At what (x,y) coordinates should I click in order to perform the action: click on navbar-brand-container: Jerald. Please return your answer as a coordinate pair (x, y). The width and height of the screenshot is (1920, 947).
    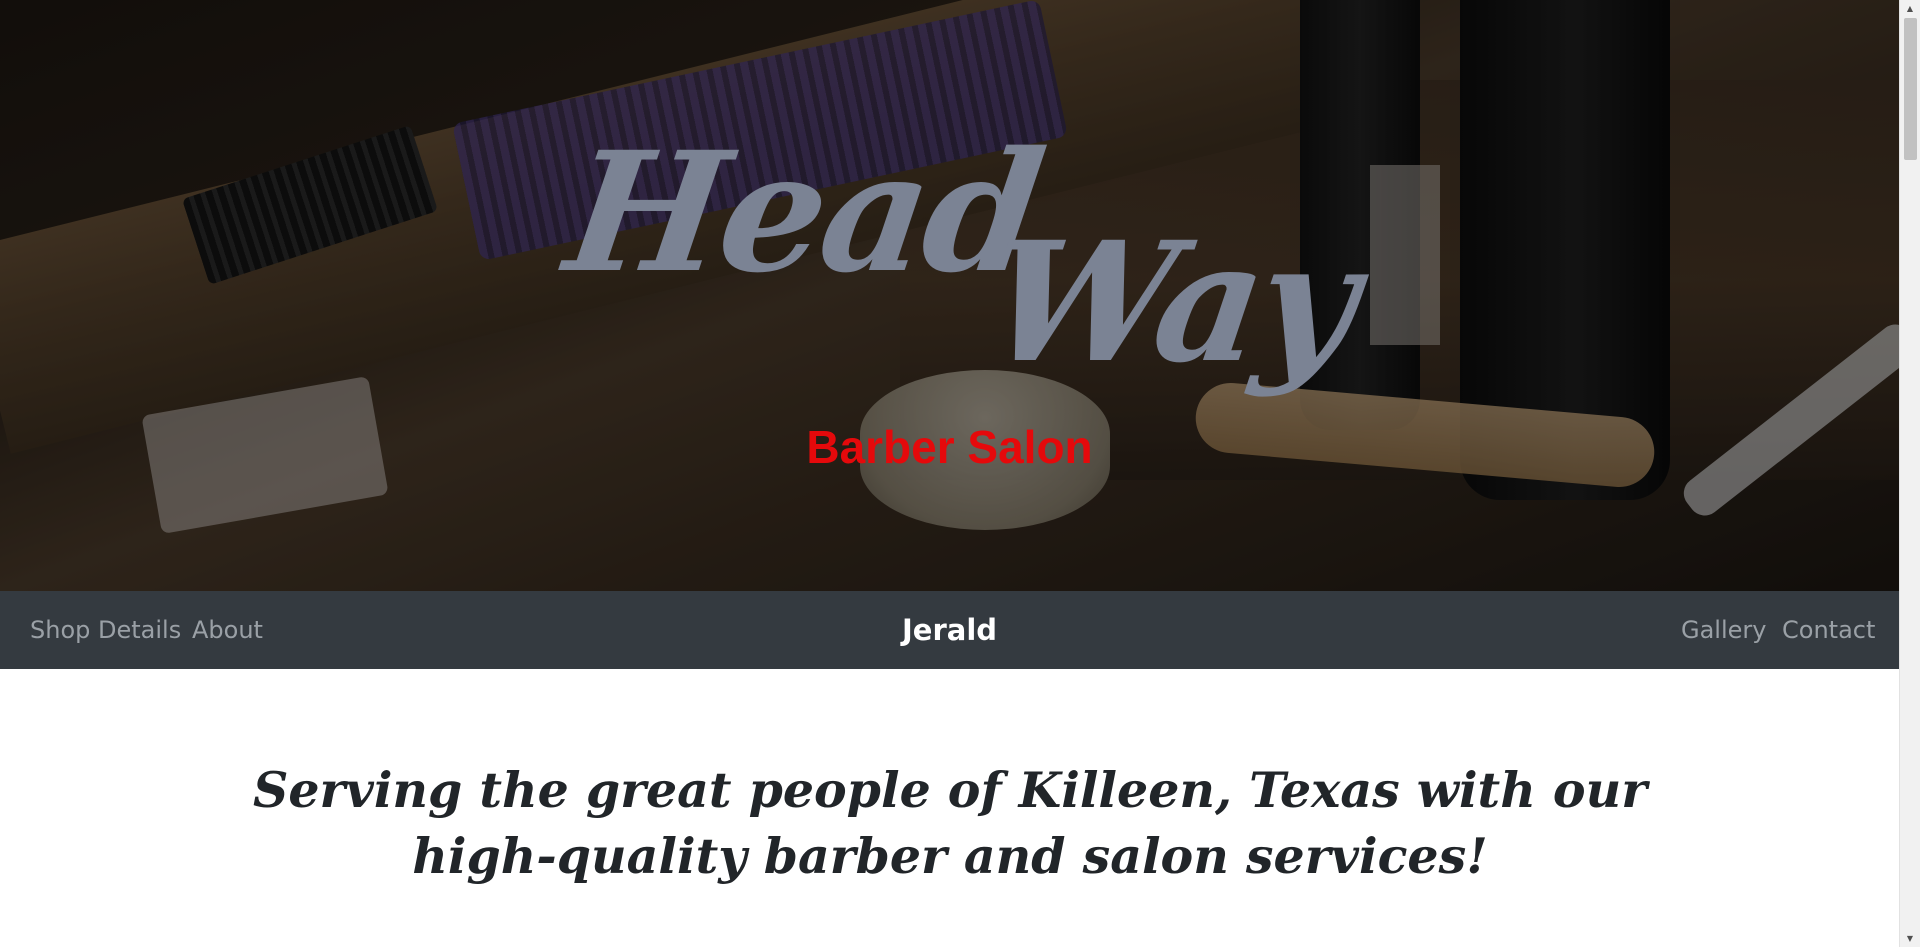
    Looking at the image, I should click on (949, 630).